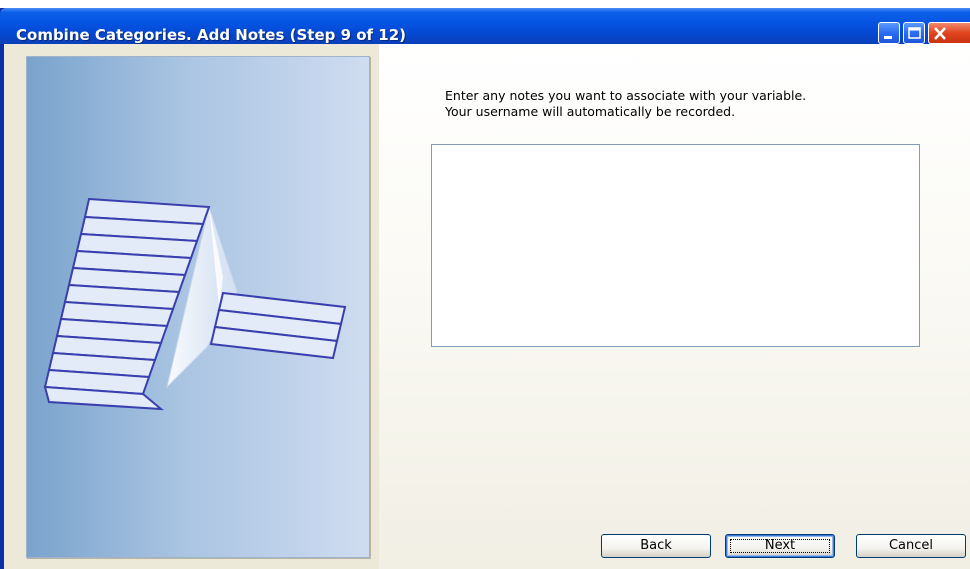 This screenshot has height=569, width=970. Describe the element at coordinates (940, 33) in the screenshot. I see `close-icon` at that location.